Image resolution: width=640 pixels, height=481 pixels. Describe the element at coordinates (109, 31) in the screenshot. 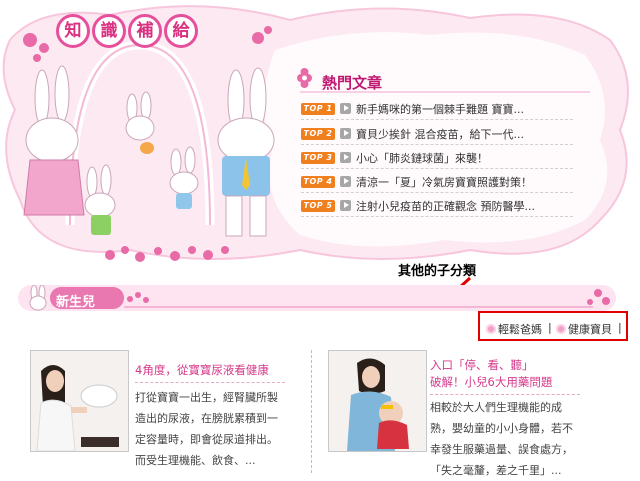

I see `title-char-2: 識` at that location.